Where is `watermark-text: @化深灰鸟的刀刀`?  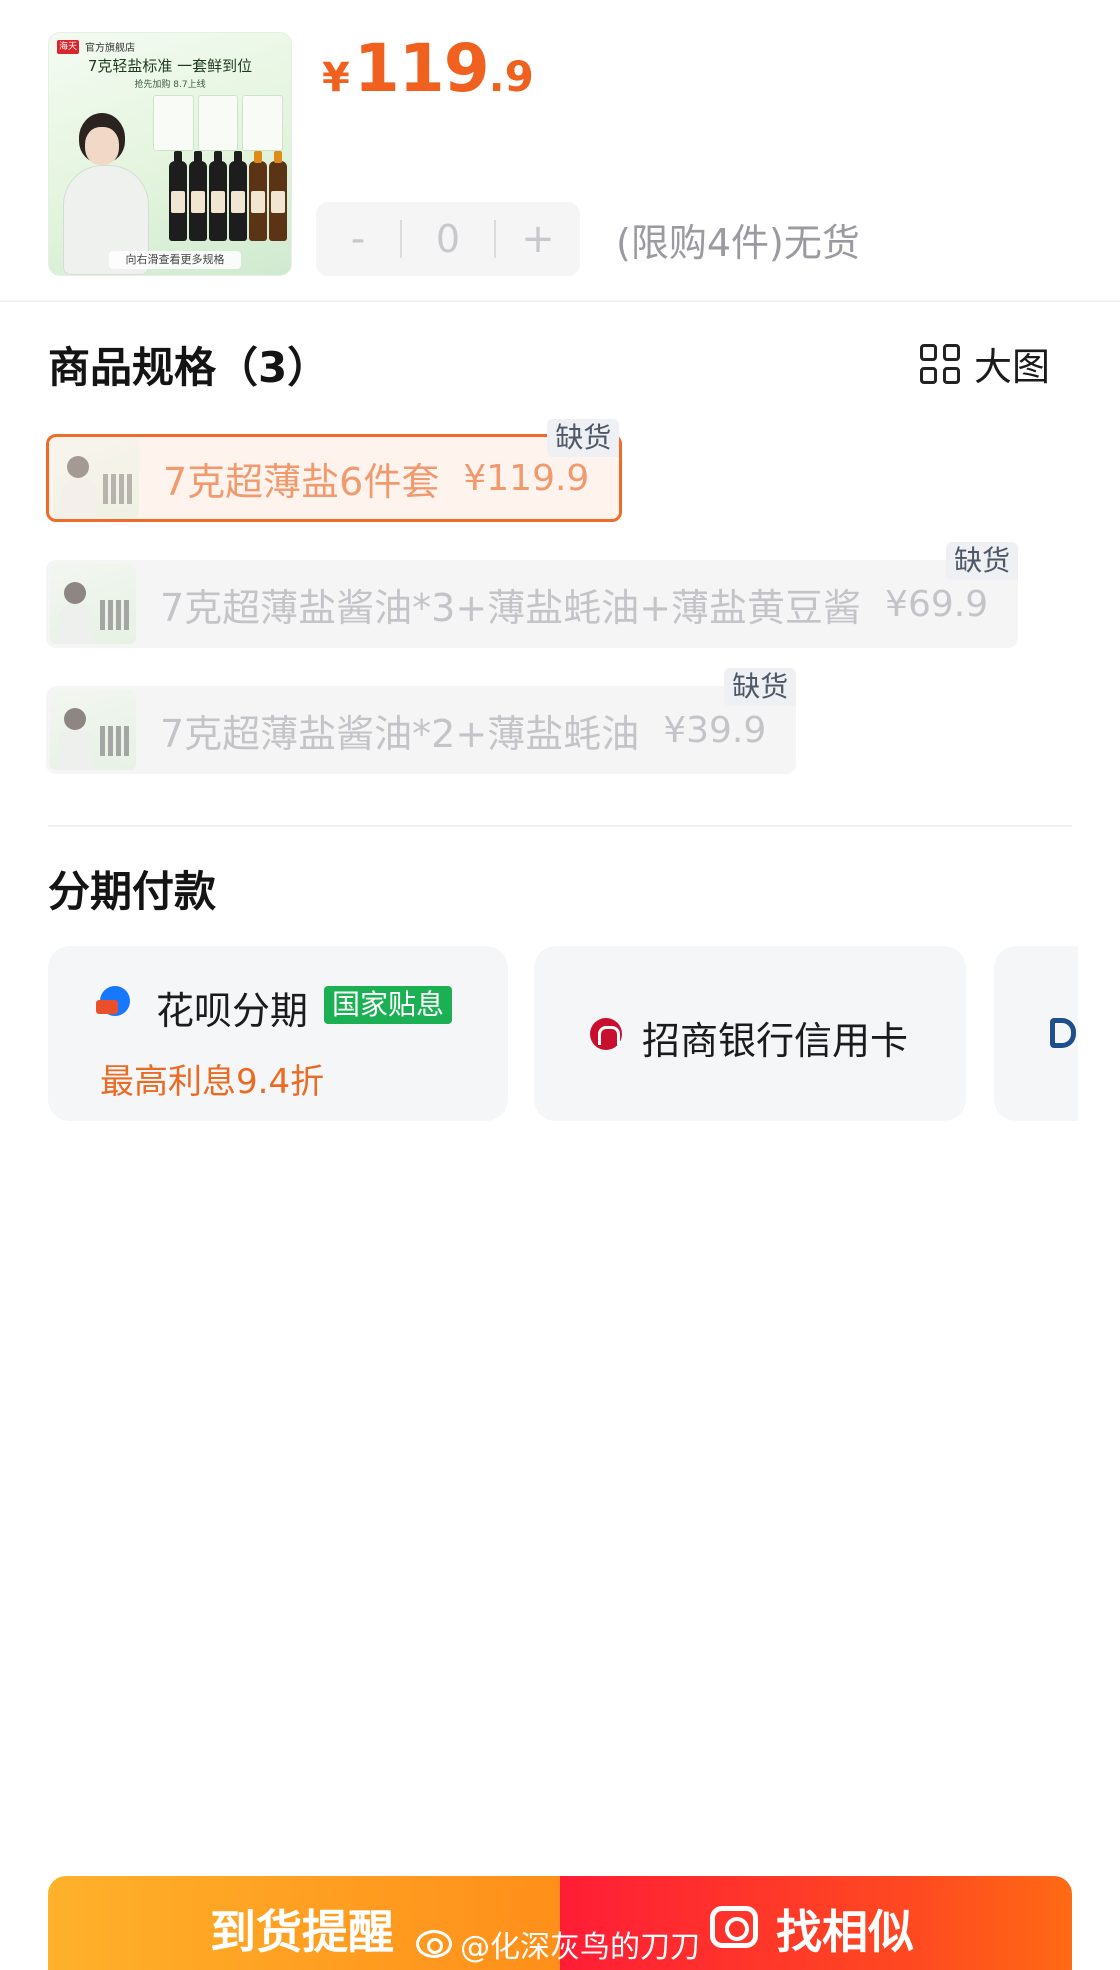
watermark-text: @化深灰鸟的刀刀 is located at coordinates (580, 1947).